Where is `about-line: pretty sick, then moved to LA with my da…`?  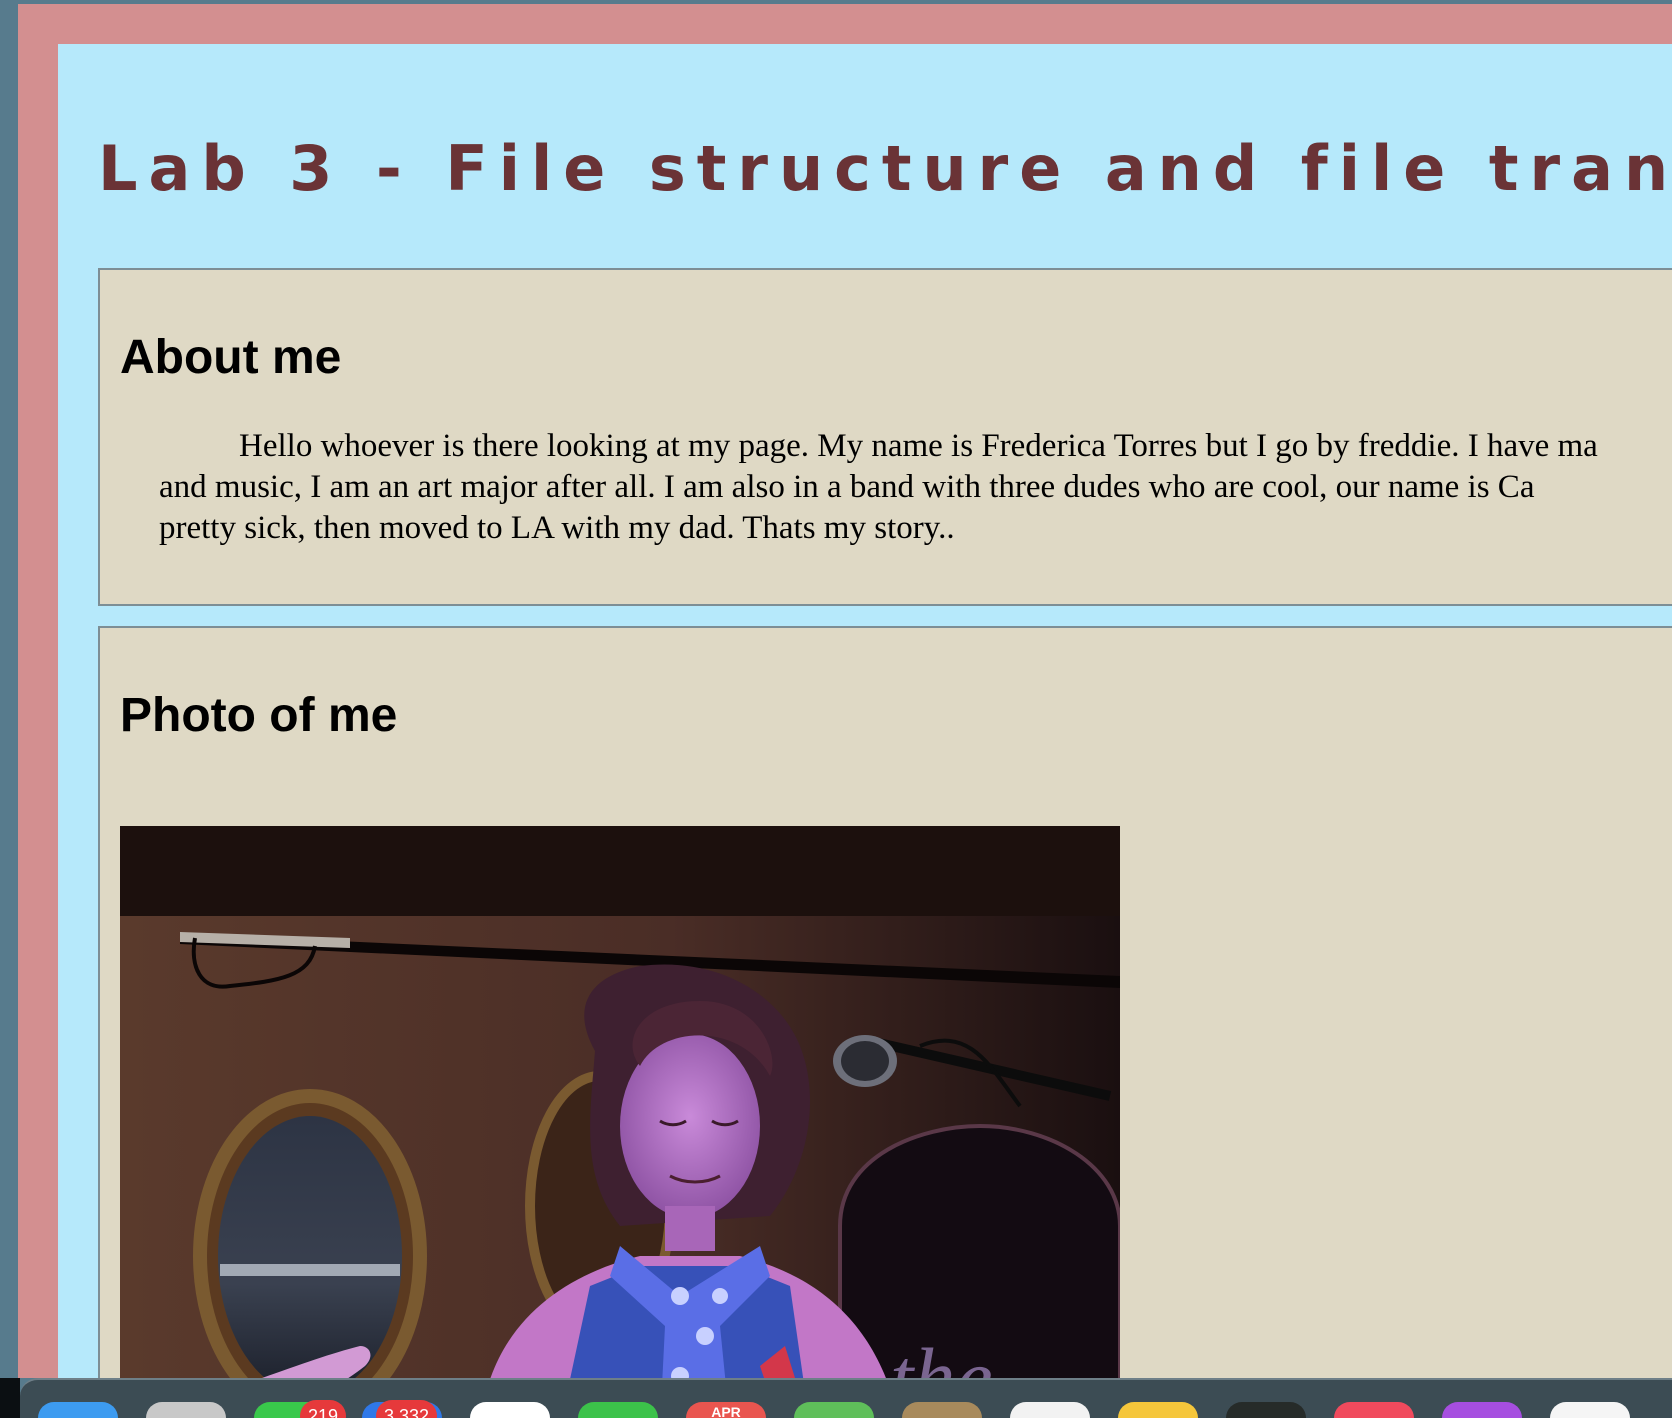 about-line: pretty sick, then moved to LA with my da… is located at coordinates (557, 528).